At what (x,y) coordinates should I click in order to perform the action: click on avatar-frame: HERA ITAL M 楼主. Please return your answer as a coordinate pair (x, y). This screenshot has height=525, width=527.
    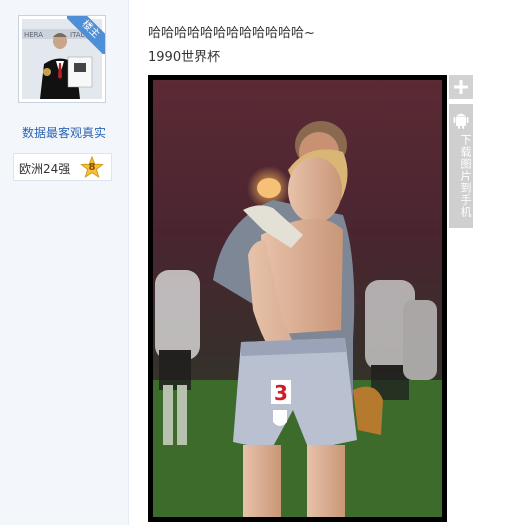
    Looking at the image, I should click on (62, 59).